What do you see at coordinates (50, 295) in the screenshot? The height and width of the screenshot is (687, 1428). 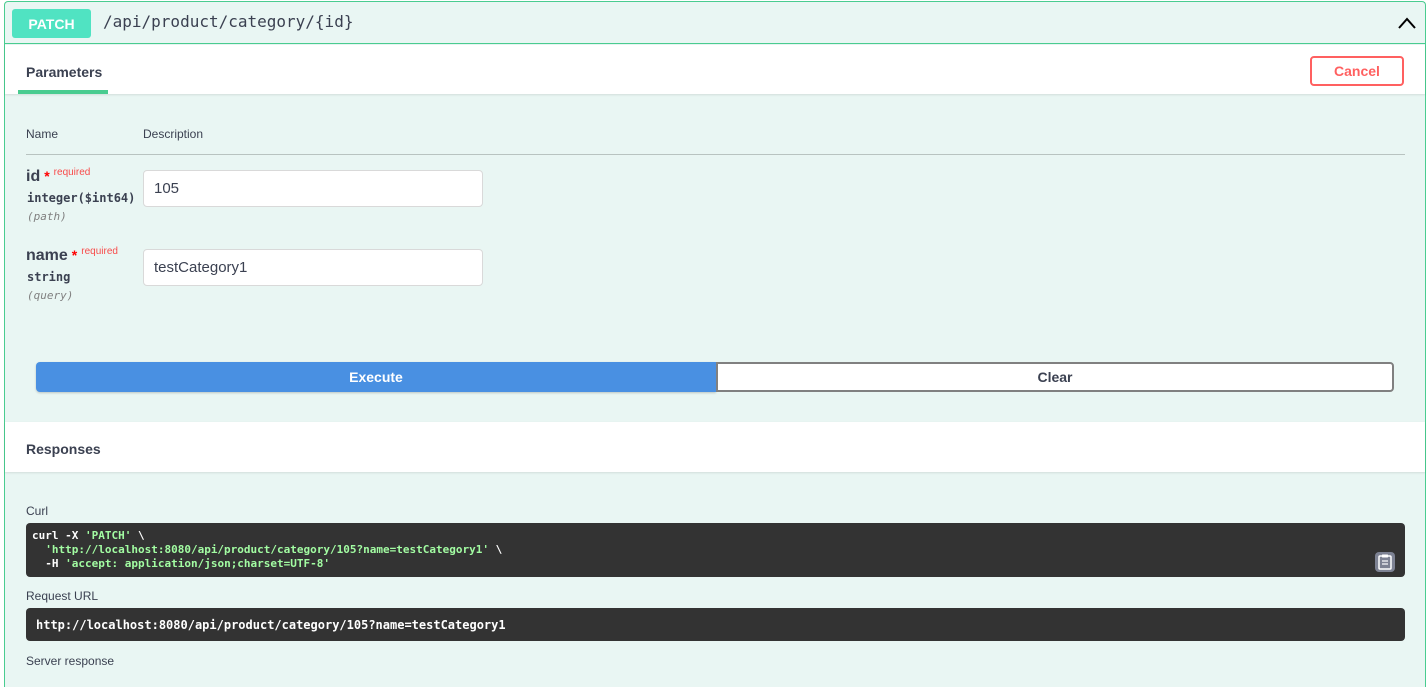 I see `param-in-name: (query)` at bounding box center [50, 295].